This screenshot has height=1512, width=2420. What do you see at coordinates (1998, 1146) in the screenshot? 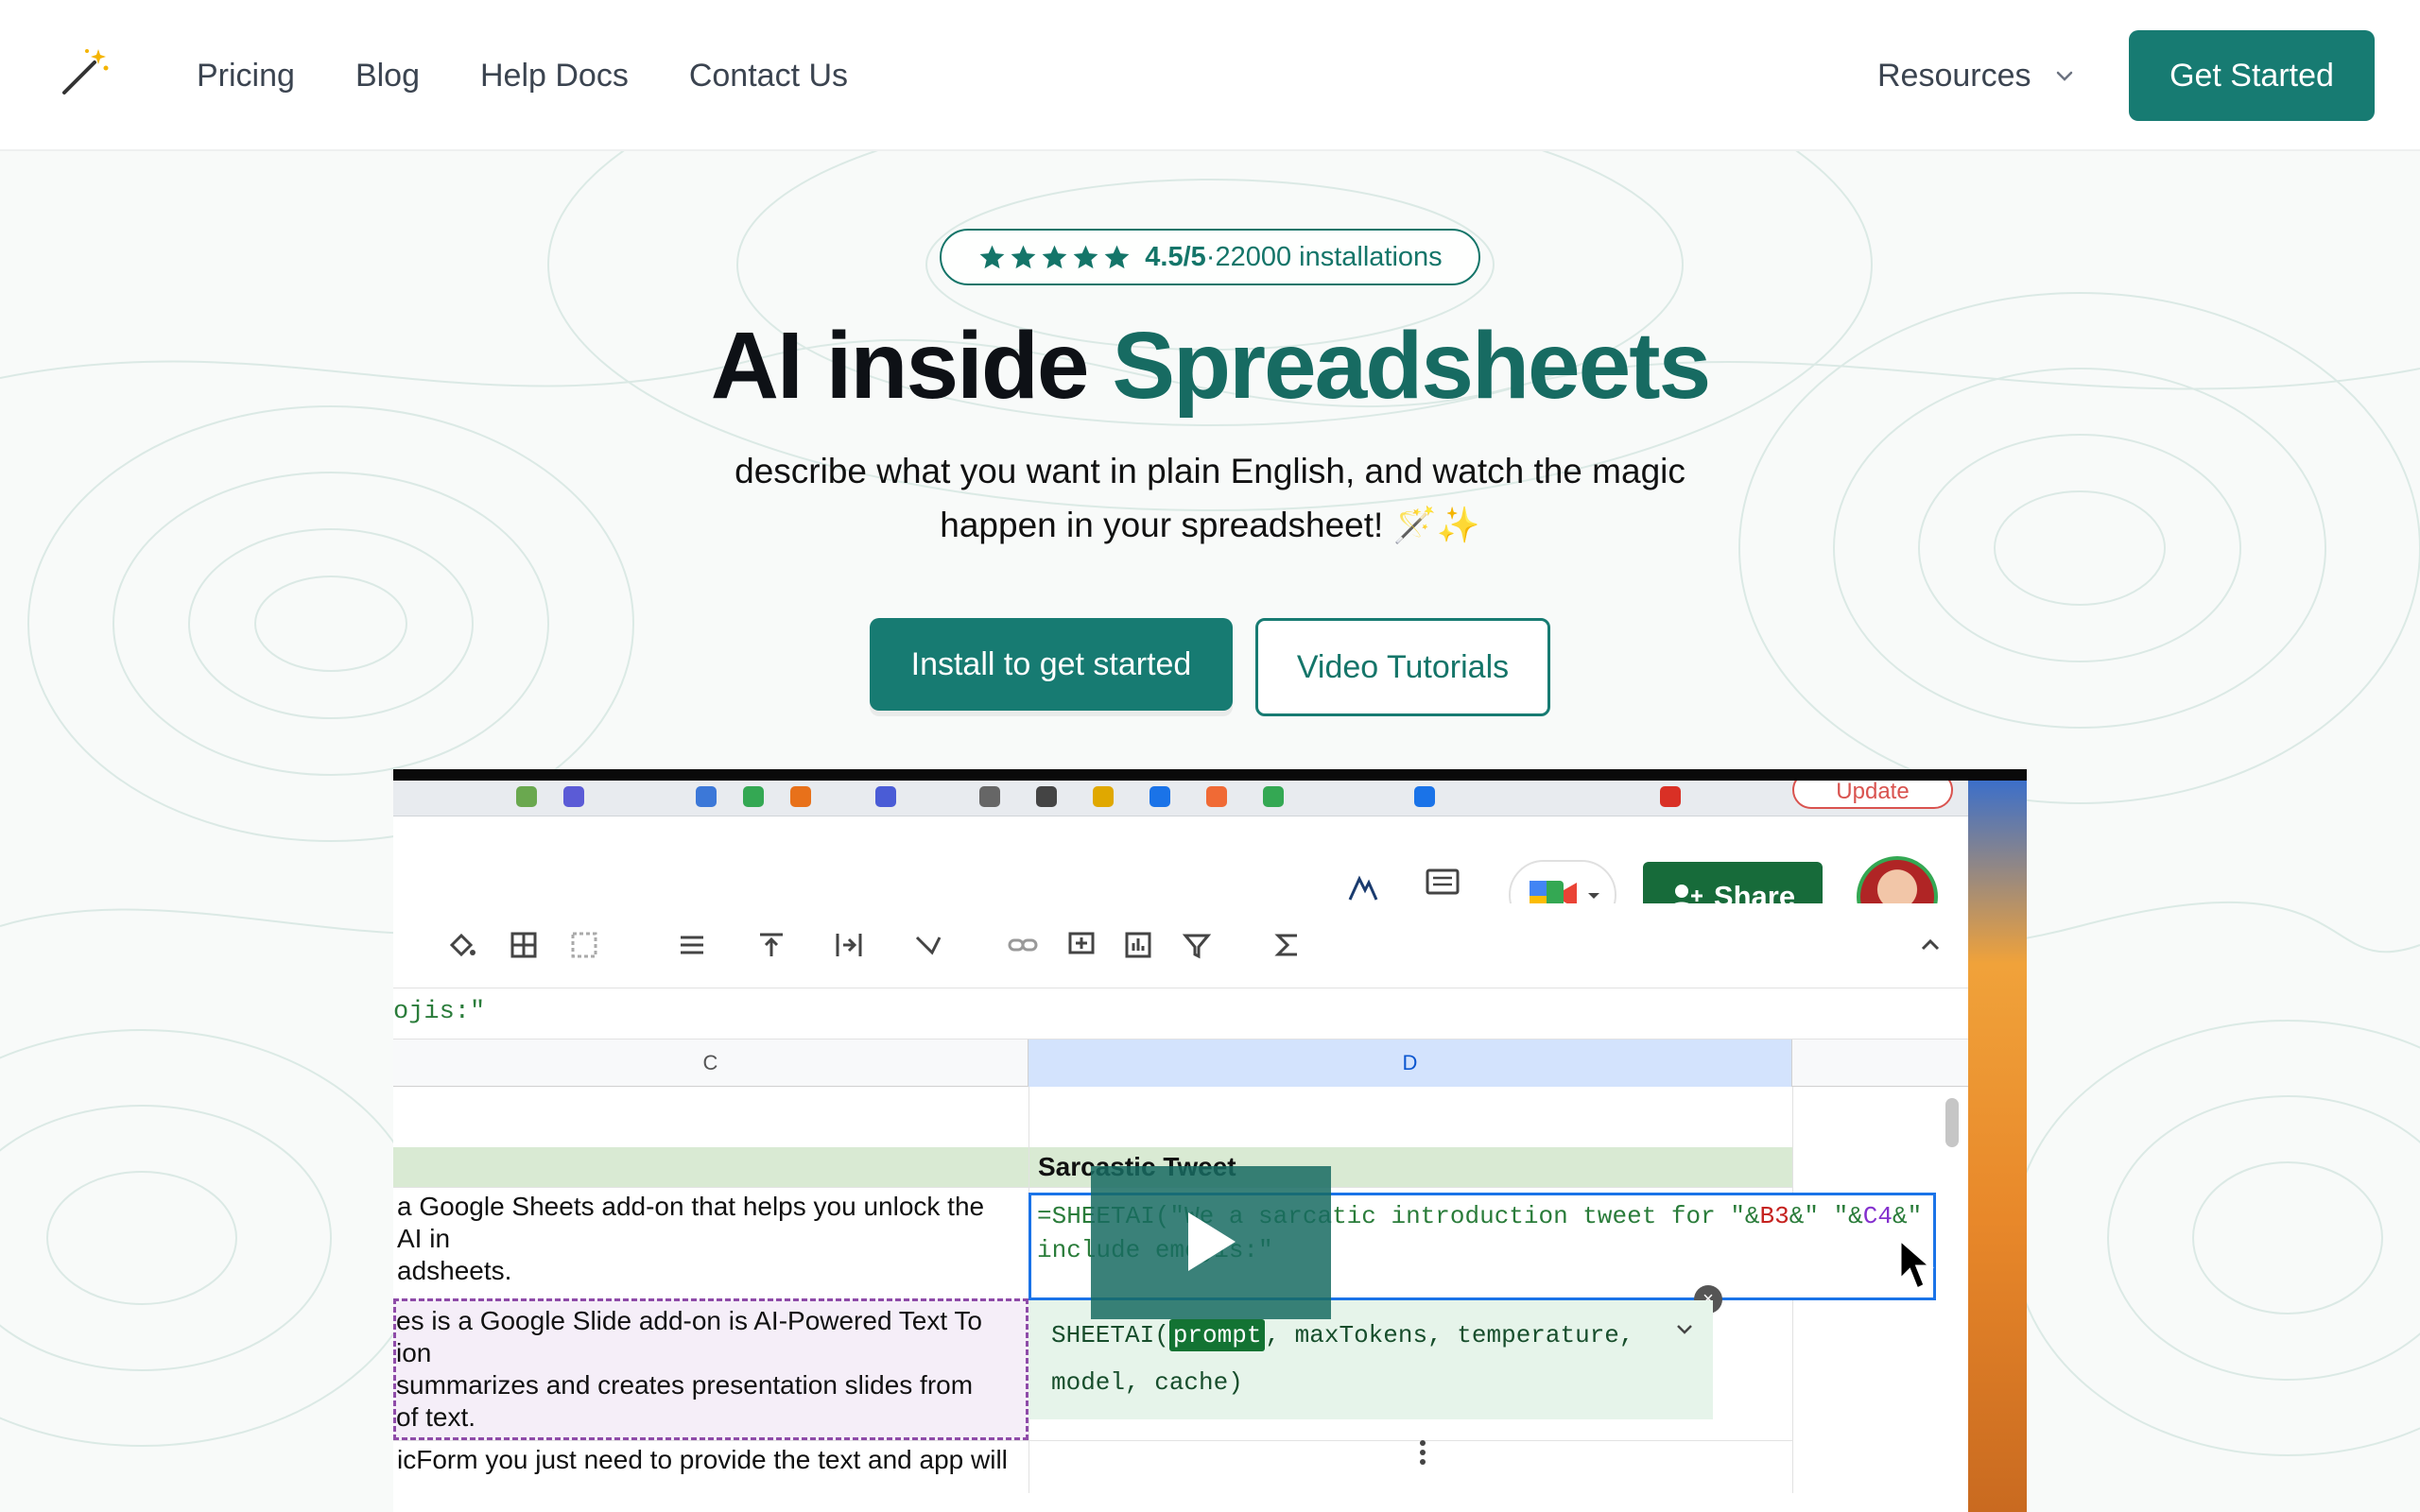
I see `desktop-wallpaper-edge` at bounding box center [1998, 1146].